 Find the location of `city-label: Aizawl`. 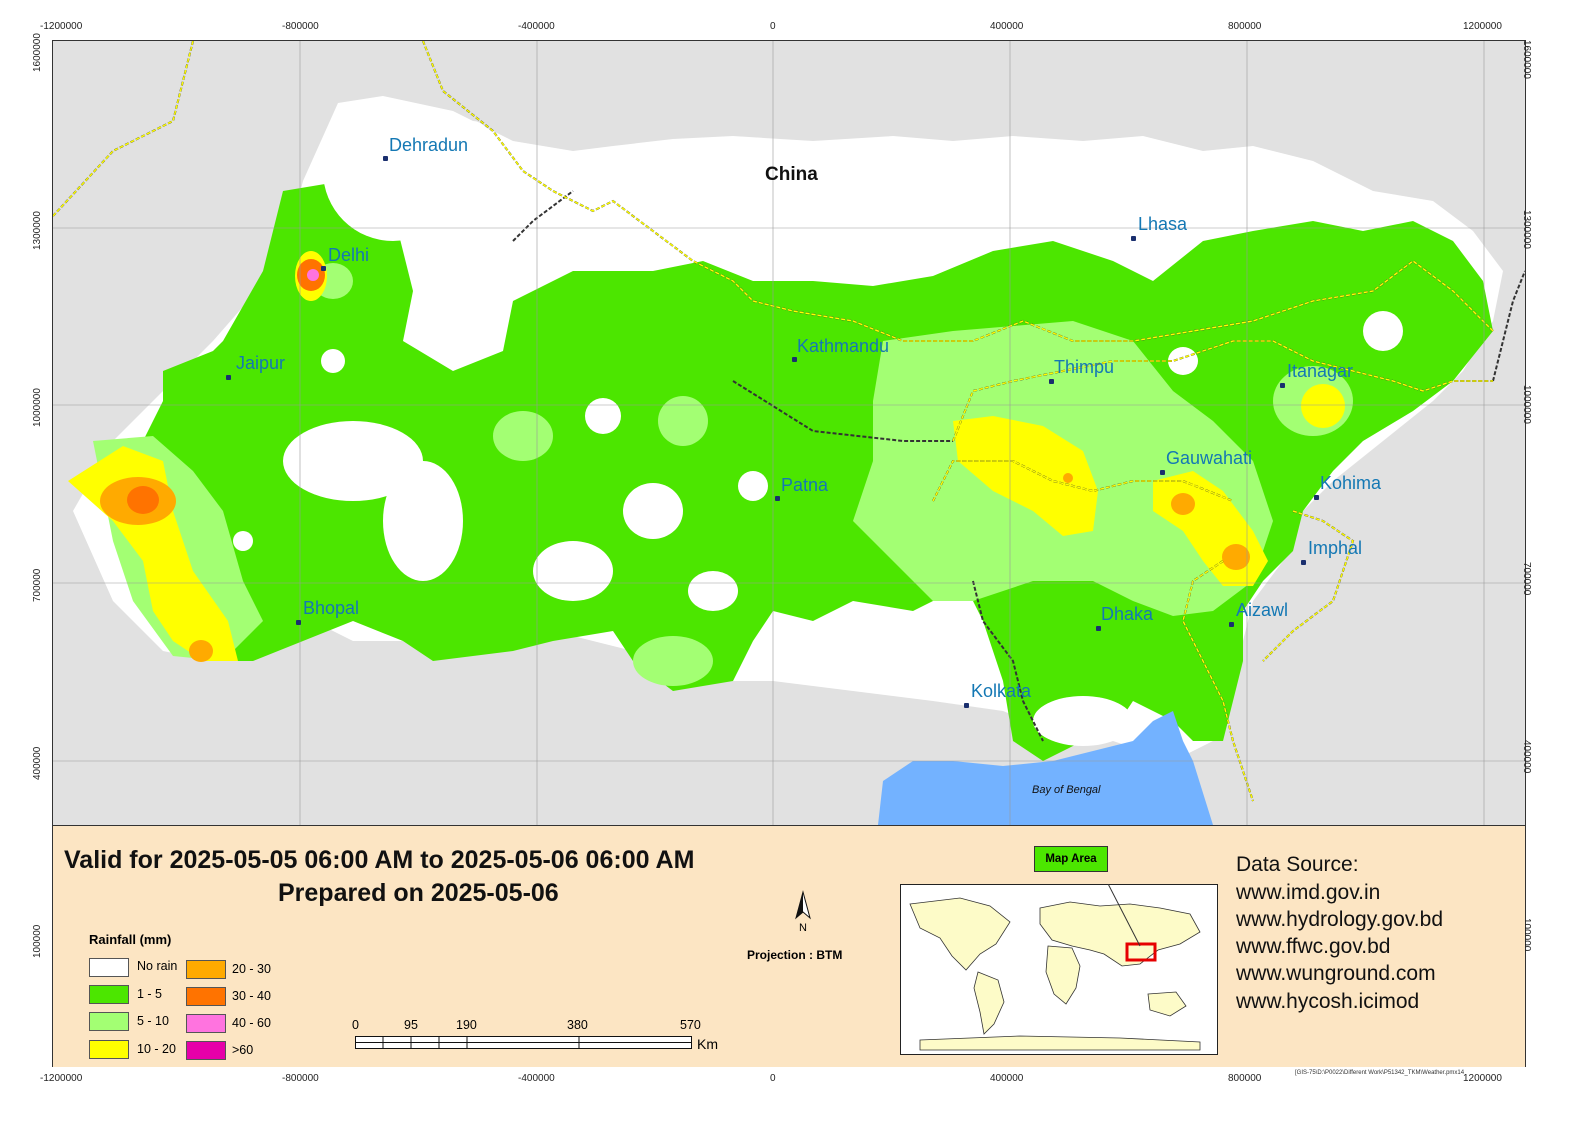

city-label: Aizawl is located at coordinates (1262, 610).